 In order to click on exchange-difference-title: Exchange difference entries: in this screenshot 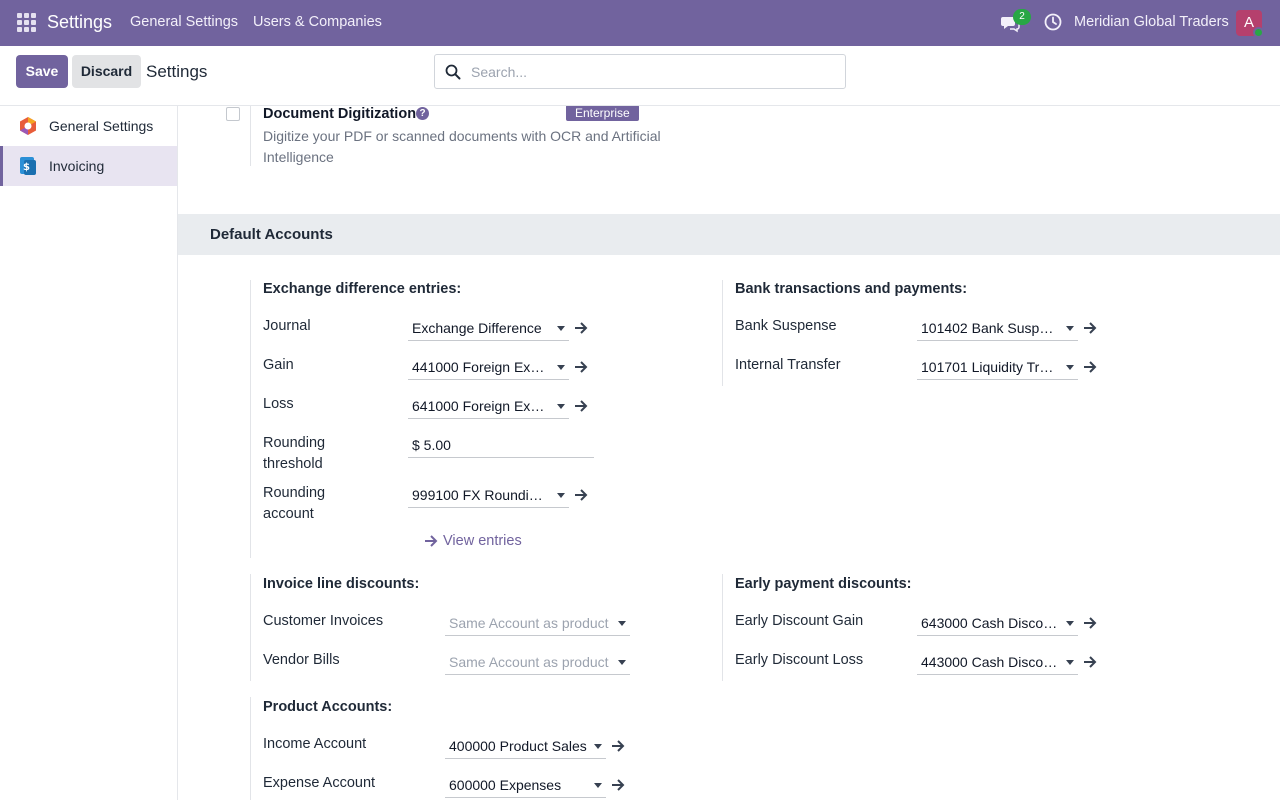, I will do `click(362, 289)`.